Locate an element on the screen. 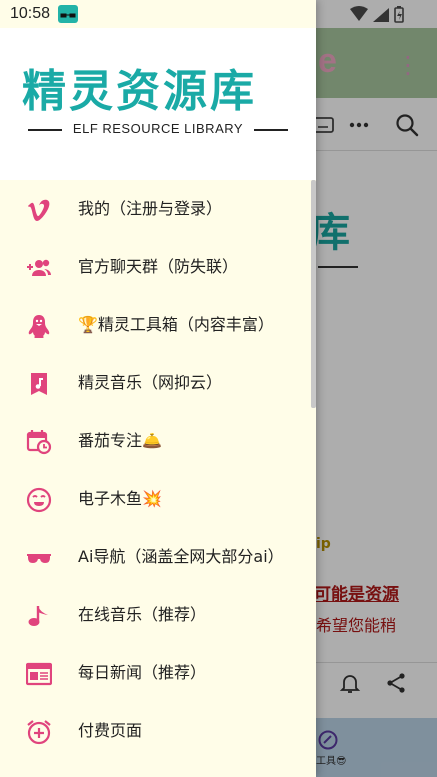 The image size is (437, 777). menu-item-daily-news: 每日新闻（推荐） is located at coordinates (155, 673).